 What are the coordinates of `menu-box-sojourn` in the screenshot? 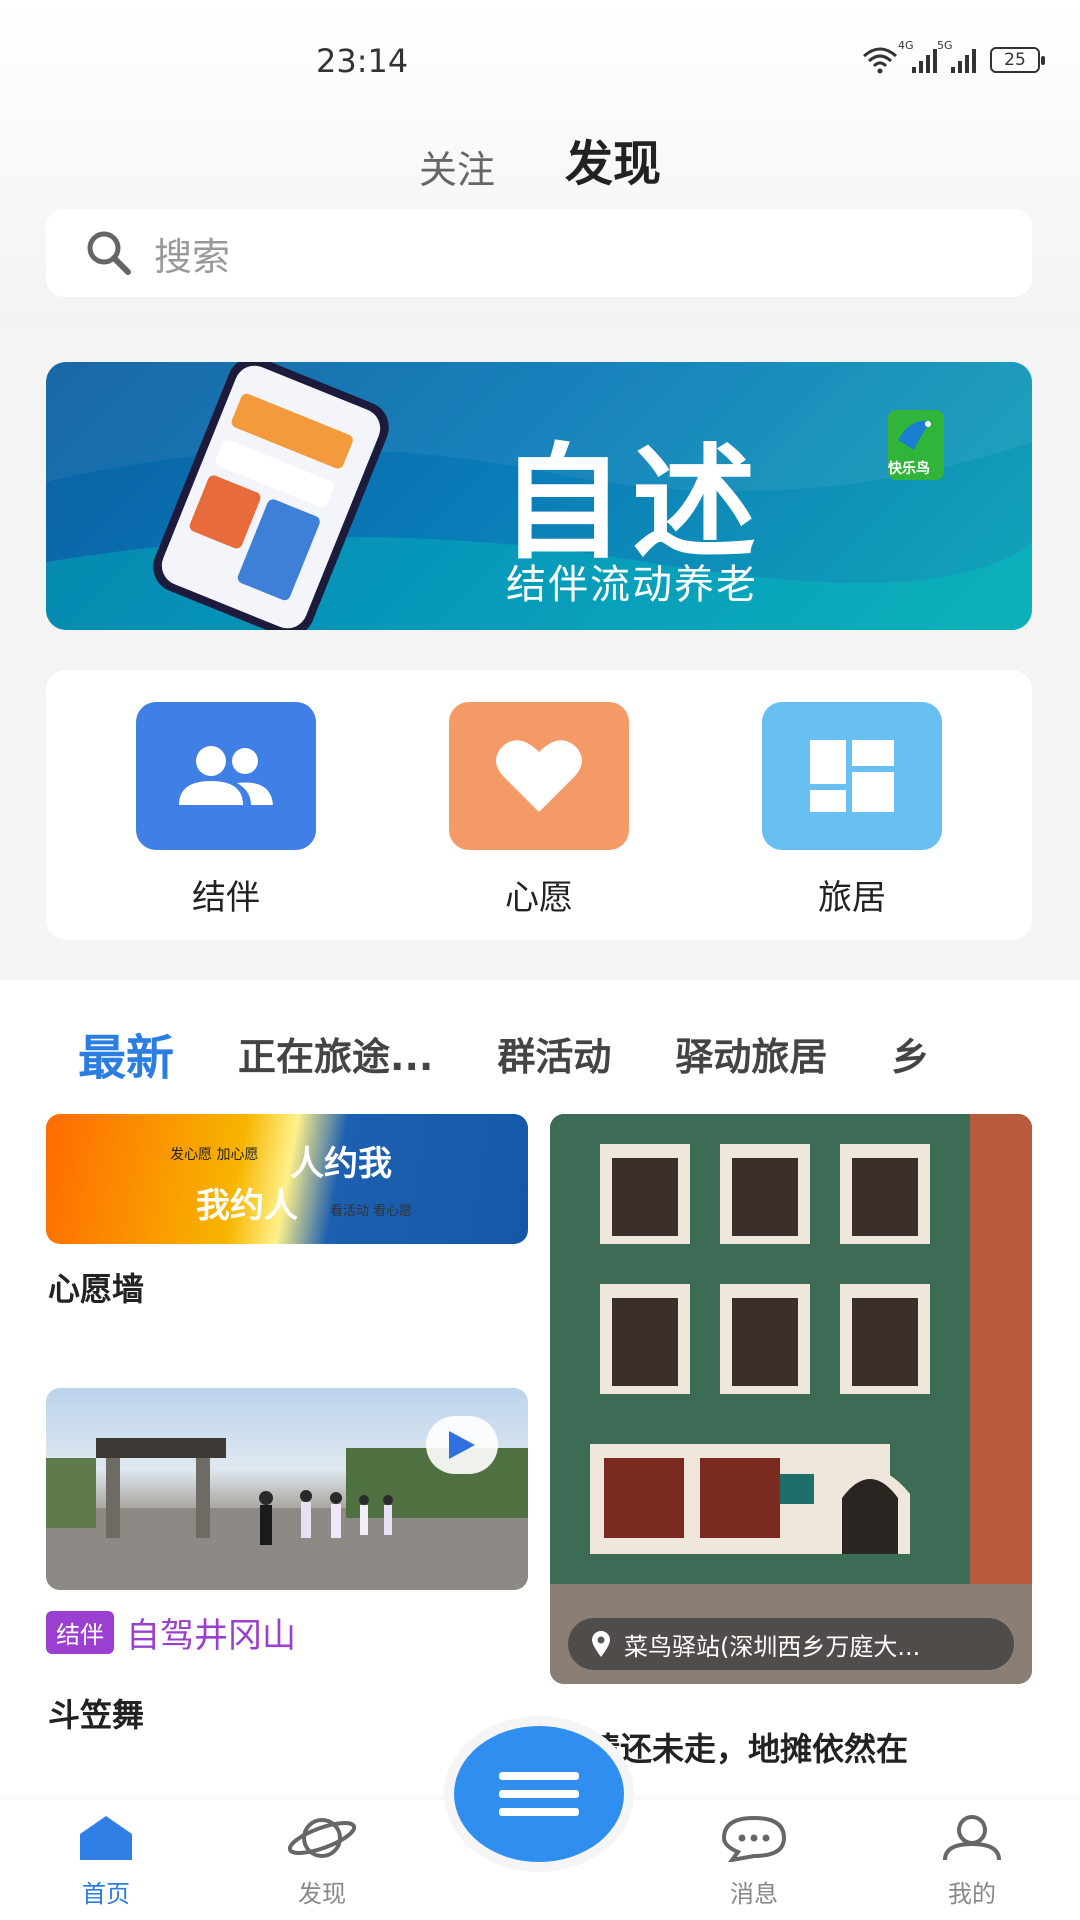 It's located at (852, 776).